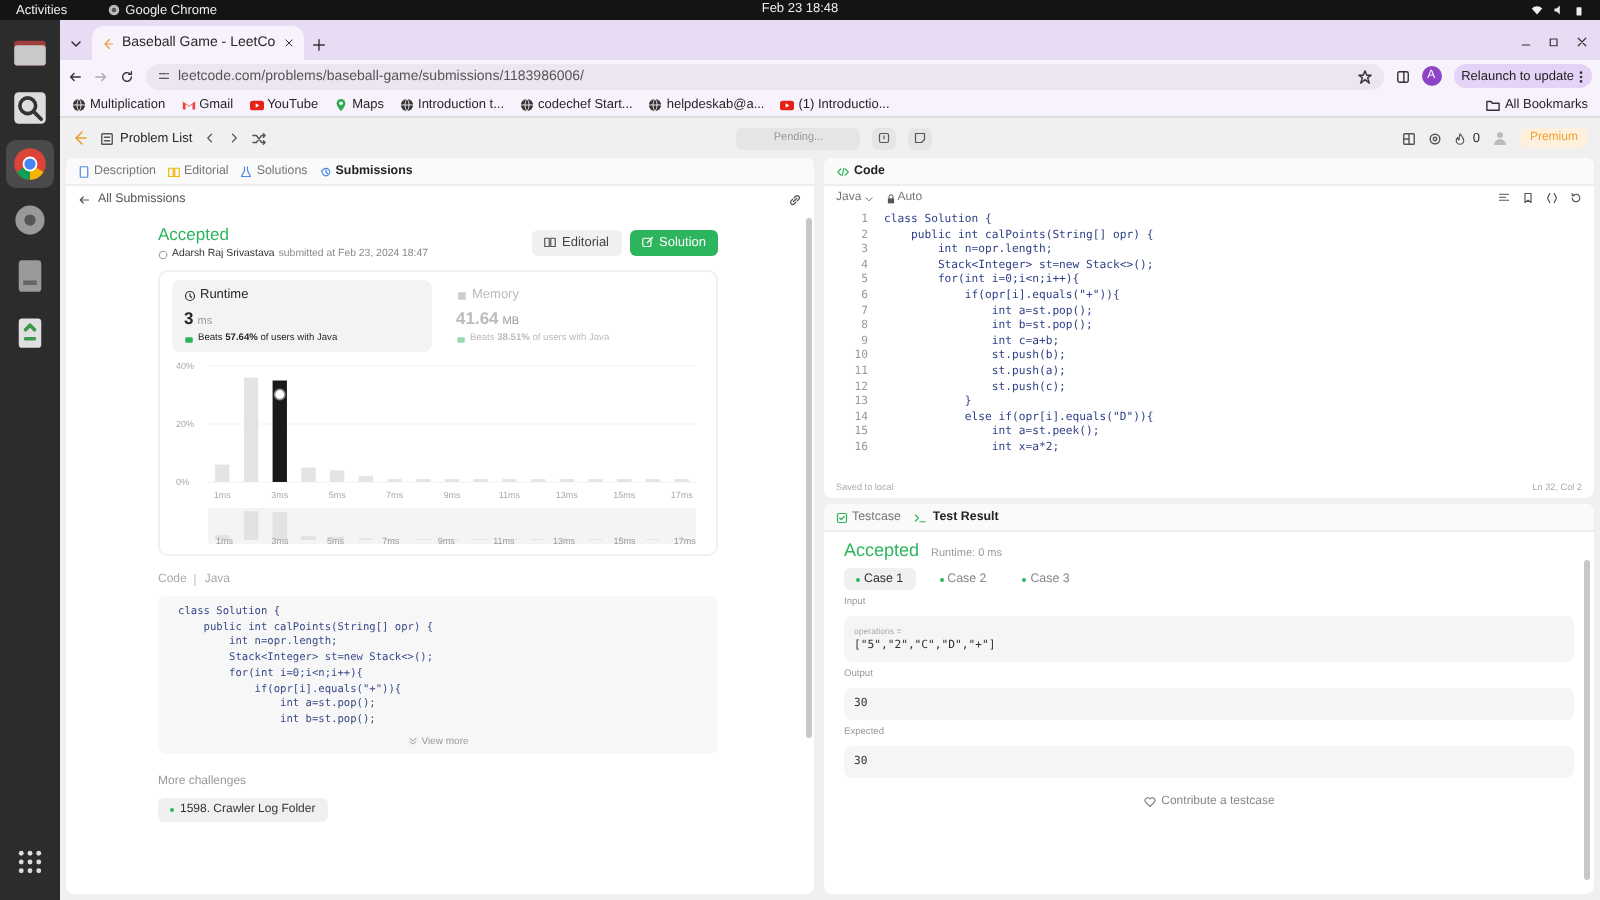  I want to click on timer-icon, so click(884, 138).